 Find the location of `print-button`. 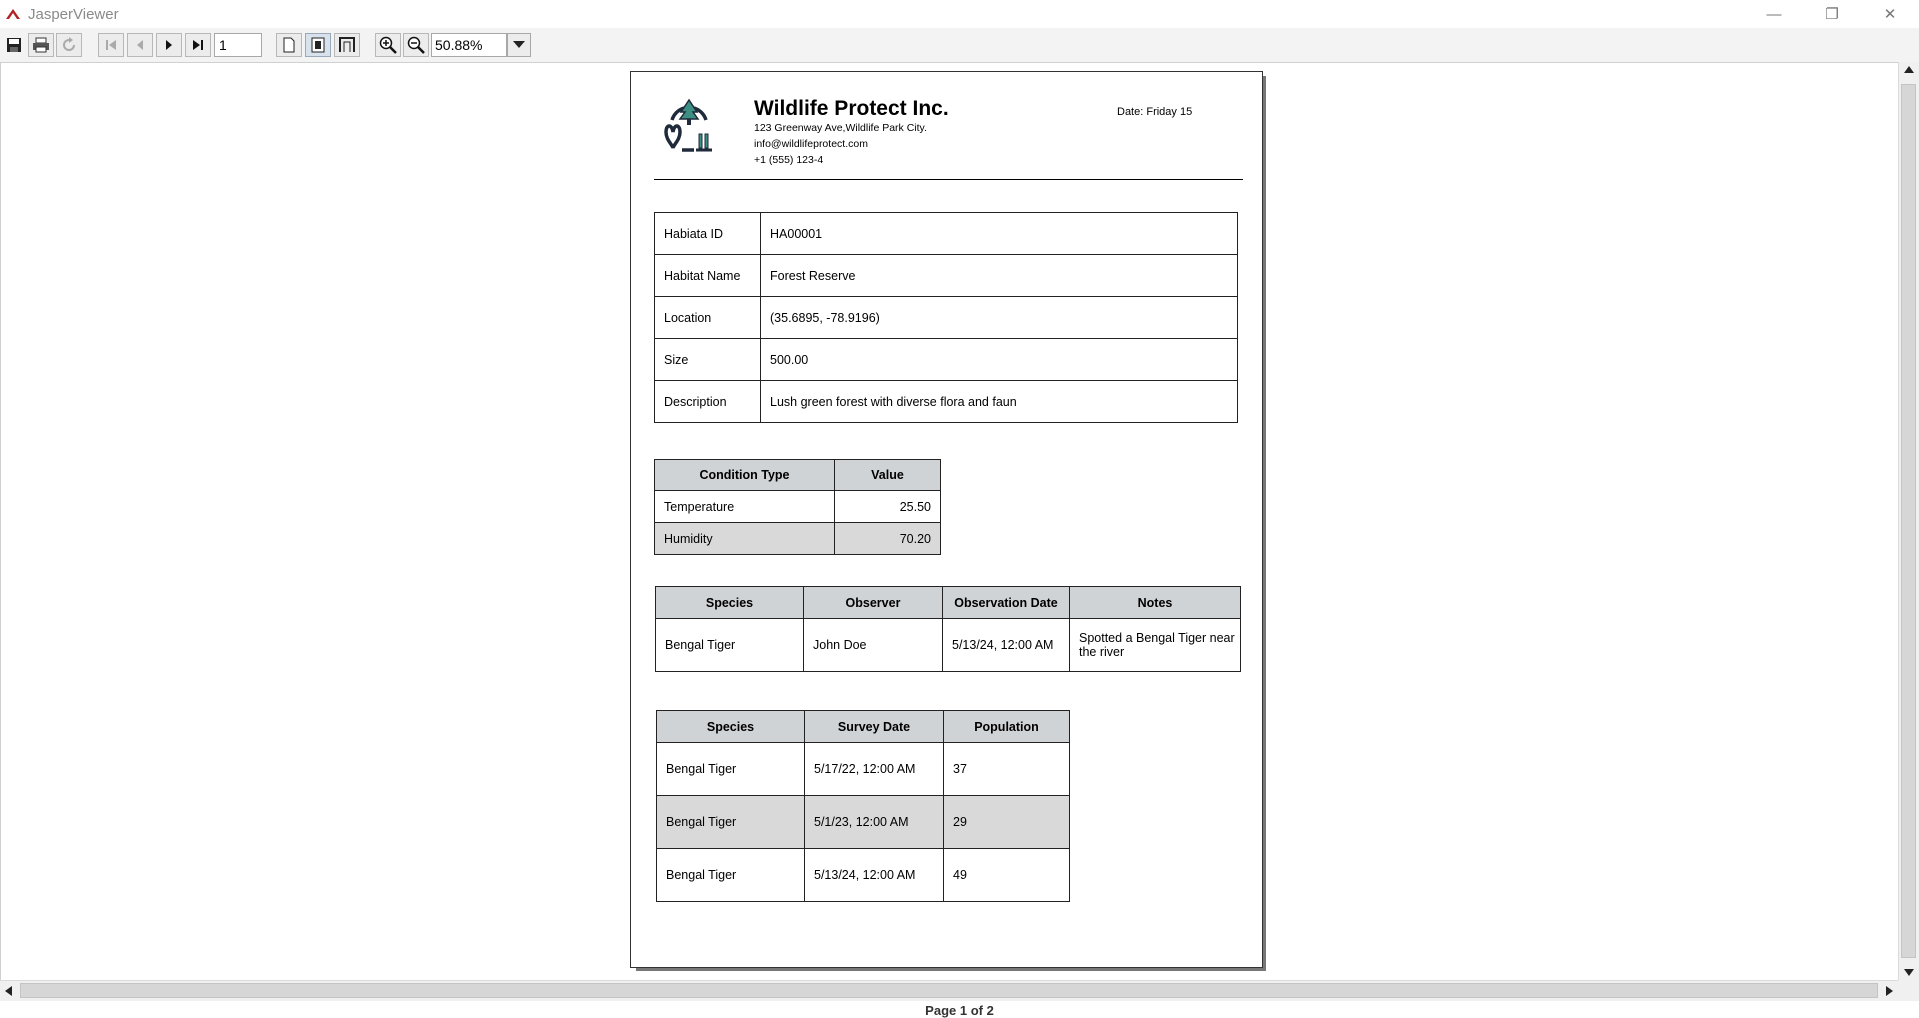

print-button is located at coordinates (41, 45).